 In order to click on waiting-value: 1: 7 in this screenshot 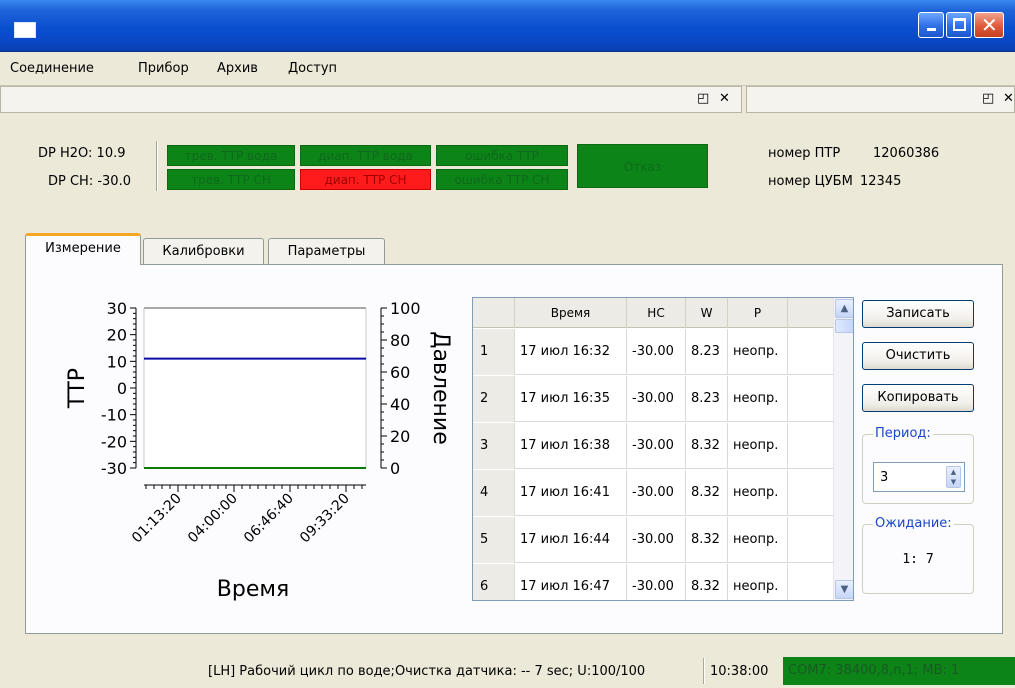, I will do `click(918, 559)`.